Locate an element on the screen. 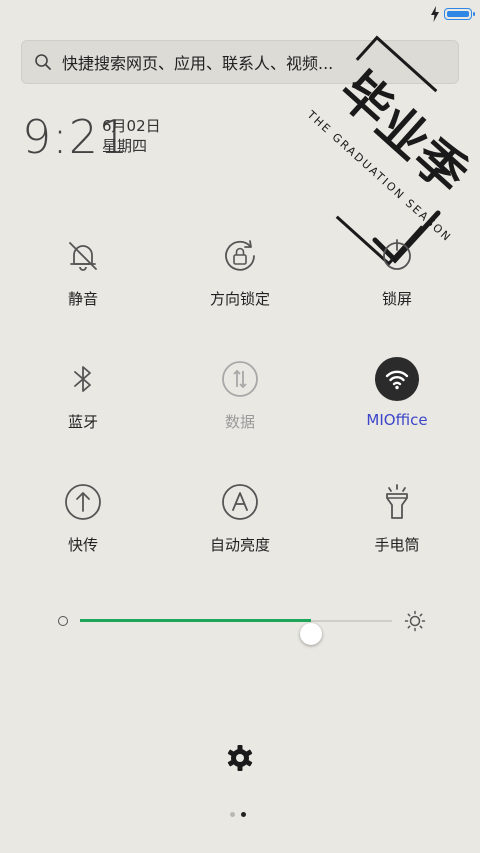  tile-flashlight: 手电筒 is located at coordinates (397, 517).